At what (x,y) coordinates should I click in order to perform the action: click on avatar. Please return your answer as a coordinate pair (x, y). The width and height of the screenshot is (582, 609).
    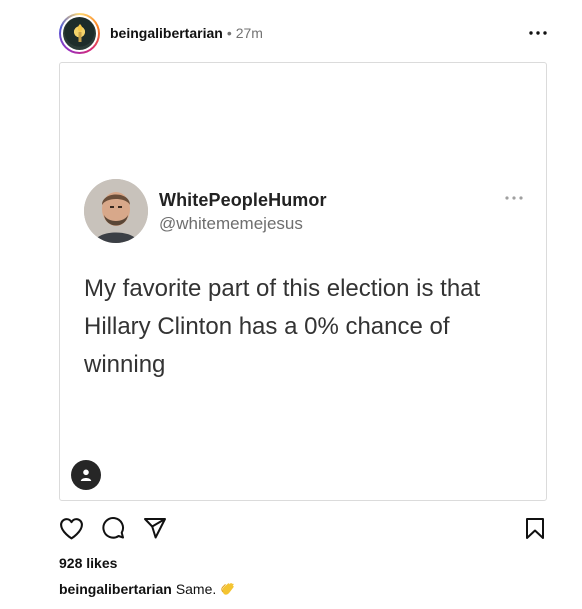
    Looking at the image, I should click on (79, 33).